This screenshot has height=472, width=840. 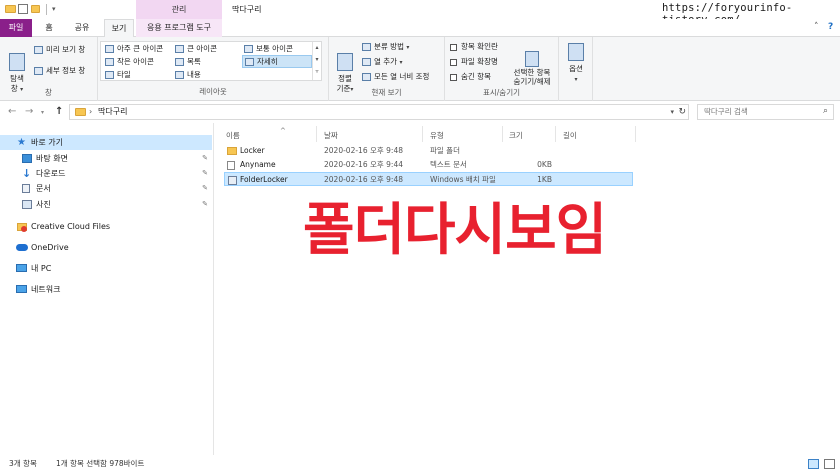 I want to click on documents-icon, so click(x=26, y=188).